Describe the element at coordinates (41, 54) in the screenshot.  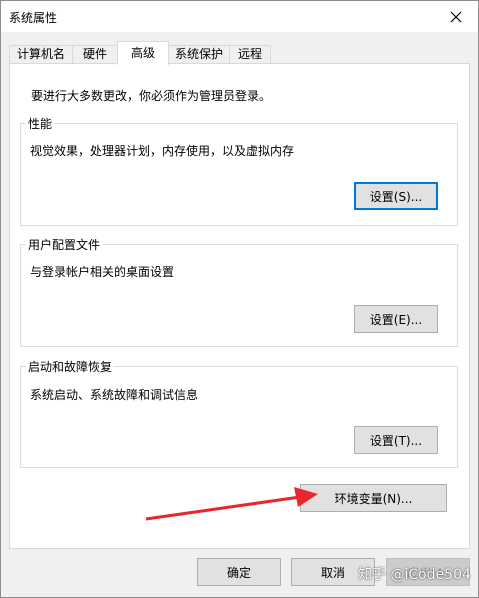
I see `tab-computer-name: 计算机名` at that location.